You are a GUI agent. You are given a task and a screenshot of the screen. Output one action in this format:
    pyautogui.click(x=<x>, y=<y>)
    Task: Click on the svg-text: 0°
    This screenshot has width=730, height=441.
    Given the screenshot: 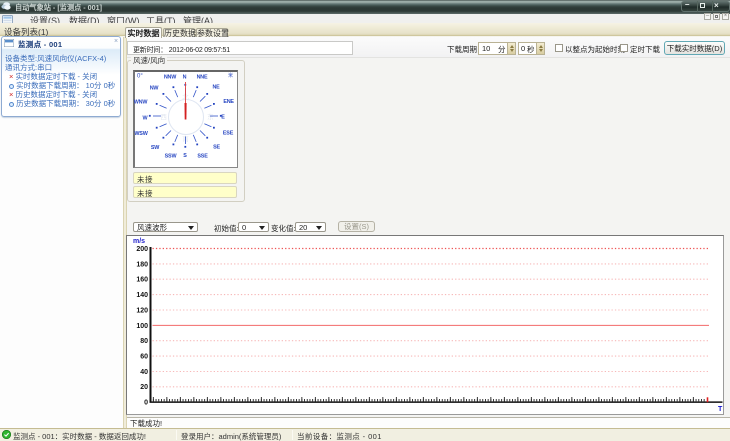 What is the action you would take?
    pyautogui.click(x=140, y=77)
    